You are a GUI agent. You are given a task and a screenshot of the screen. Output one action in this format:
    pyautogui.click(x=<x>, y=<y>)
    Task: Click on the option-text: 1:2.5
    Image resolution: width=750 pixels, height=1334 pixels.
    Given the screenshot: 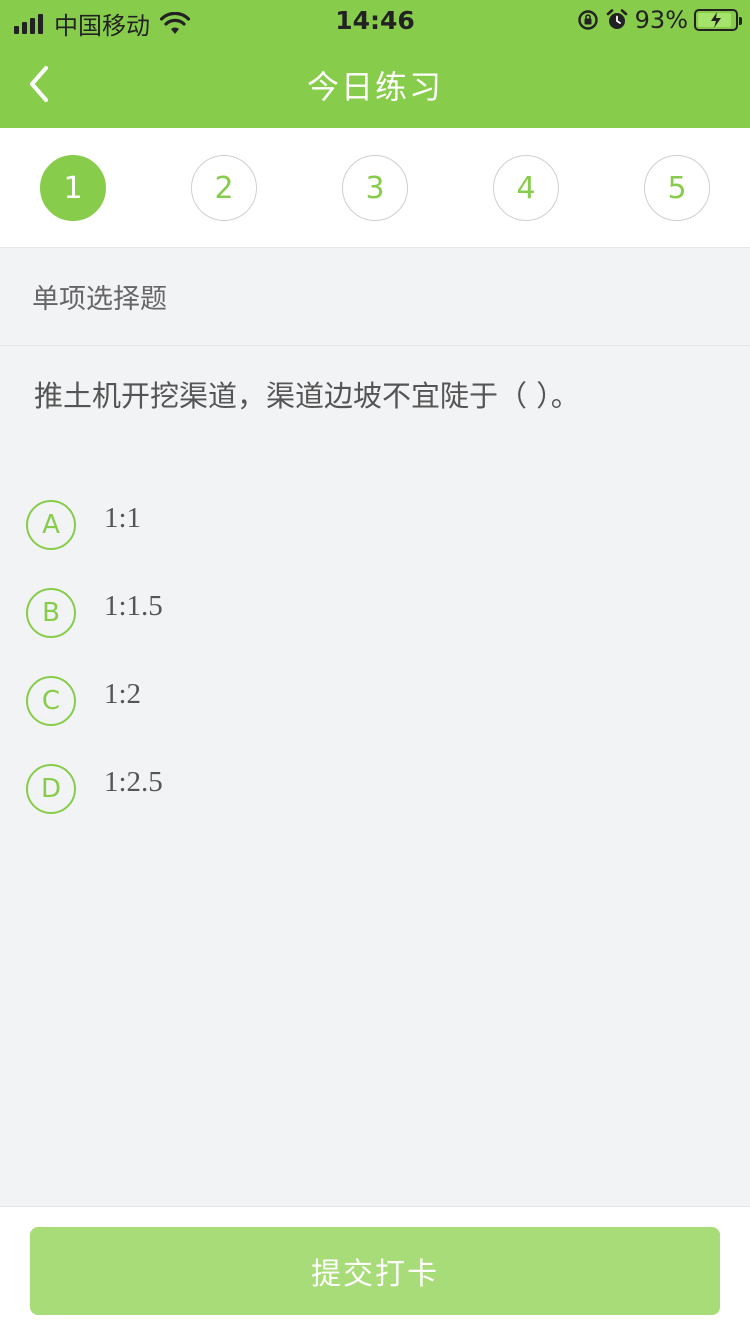 What is the action you would take?
    pyautogui.click(x=133, y=781)
    